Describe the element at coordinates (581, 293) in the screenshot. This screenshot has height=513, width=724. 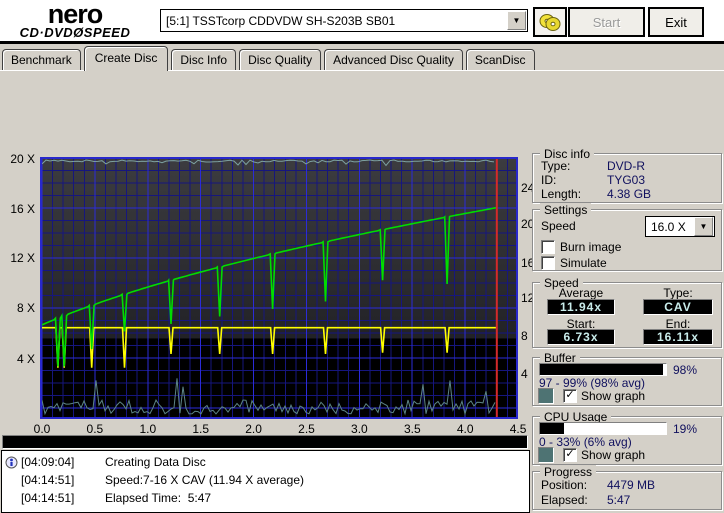
I see `average-label: Average` at that location.